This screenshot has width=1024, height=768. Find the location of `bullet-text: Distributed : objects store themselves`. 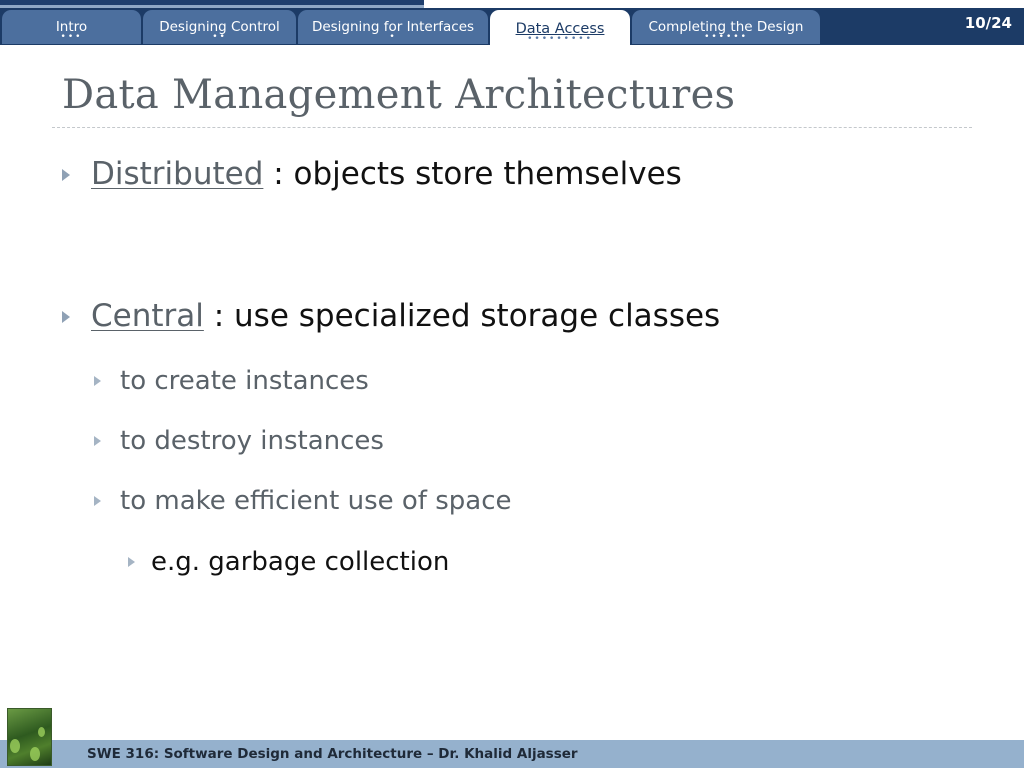

bullet-text: Distributed : objects store themselves is located at coordinates (386, 174).